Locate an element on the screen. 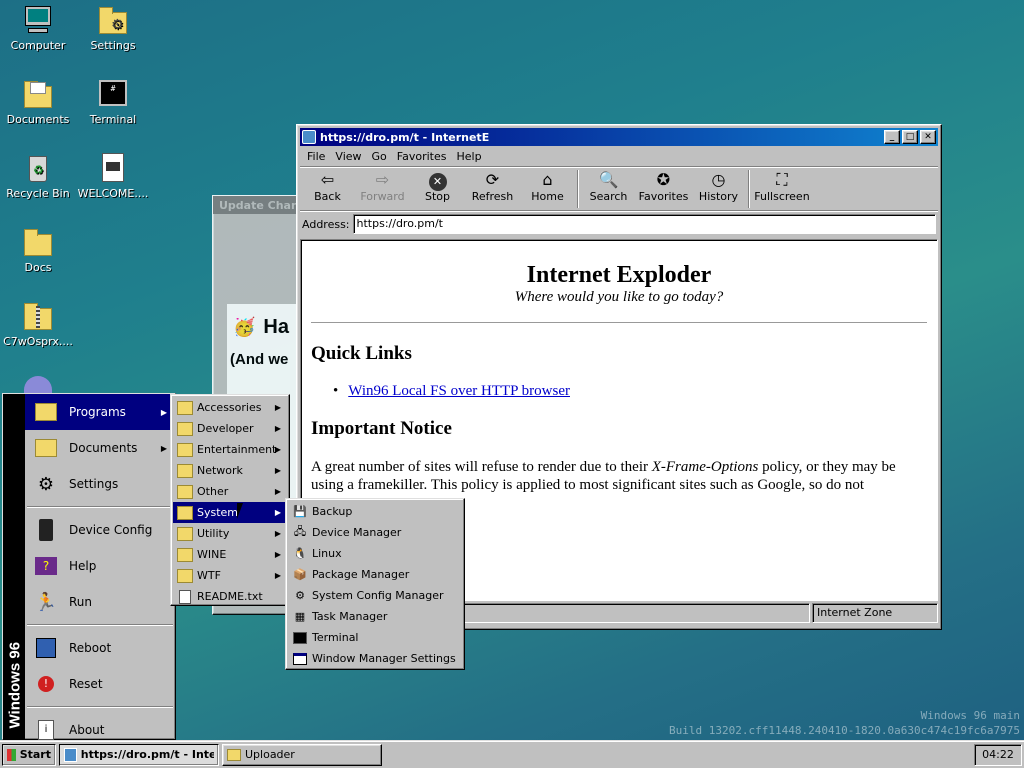 The height and width of the screenshot is (768, 1024). system-item-backup: 💾 Backup is located at coordinates (375, 511).